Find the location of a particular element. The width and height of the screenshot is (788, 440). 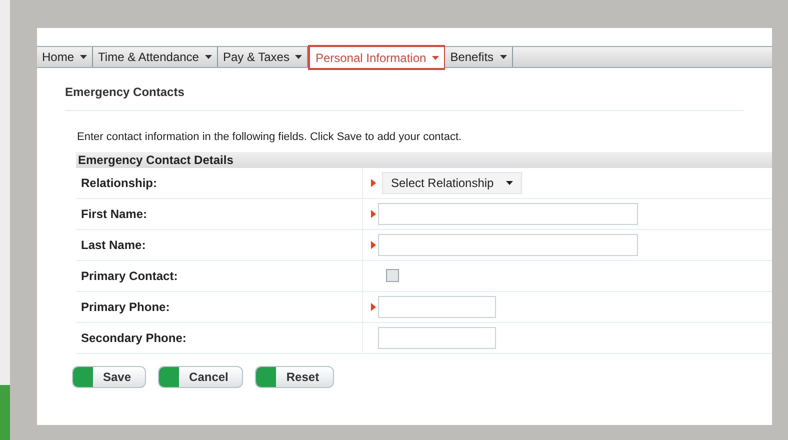

menu-tab: Time & Attendance is located at coordinates (155, 57).